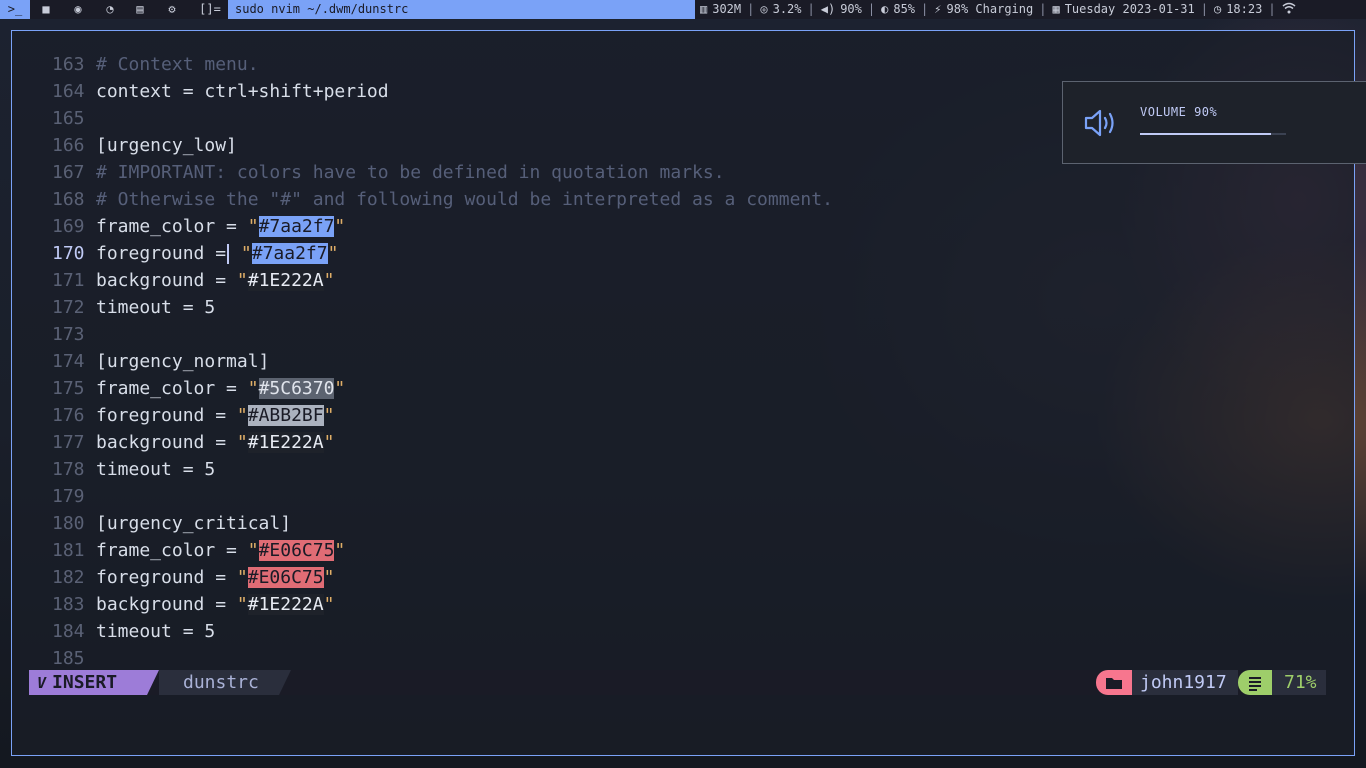 Image resolution: width=1366 pixels, height=768 pixels. What do you see at coordinates (198, 226) in the screenshot?
I see `code-line: 169 frame_color = "#7aa2f7"` at bounding box center [198, 226].